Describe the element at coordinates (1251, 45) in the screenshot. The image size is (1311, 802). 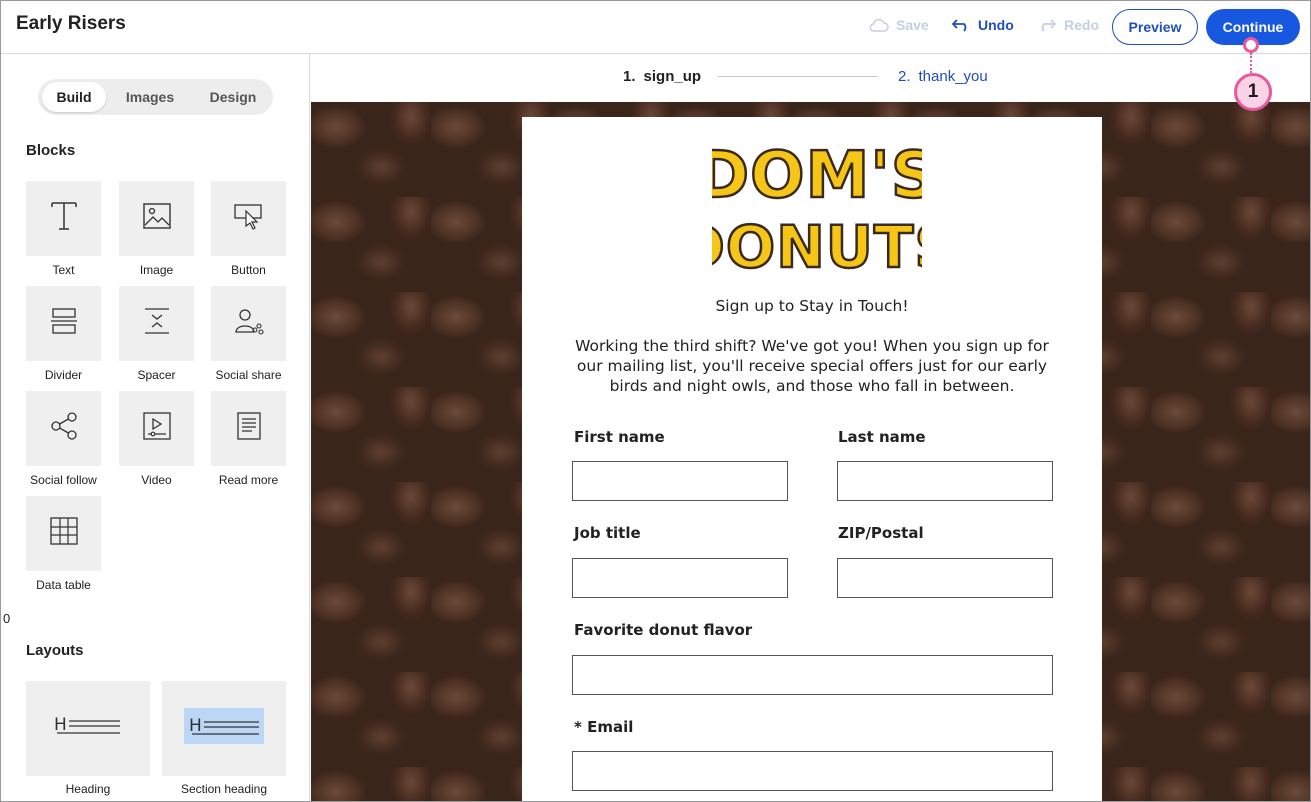
I see `callout-pointer-dot` at that location.